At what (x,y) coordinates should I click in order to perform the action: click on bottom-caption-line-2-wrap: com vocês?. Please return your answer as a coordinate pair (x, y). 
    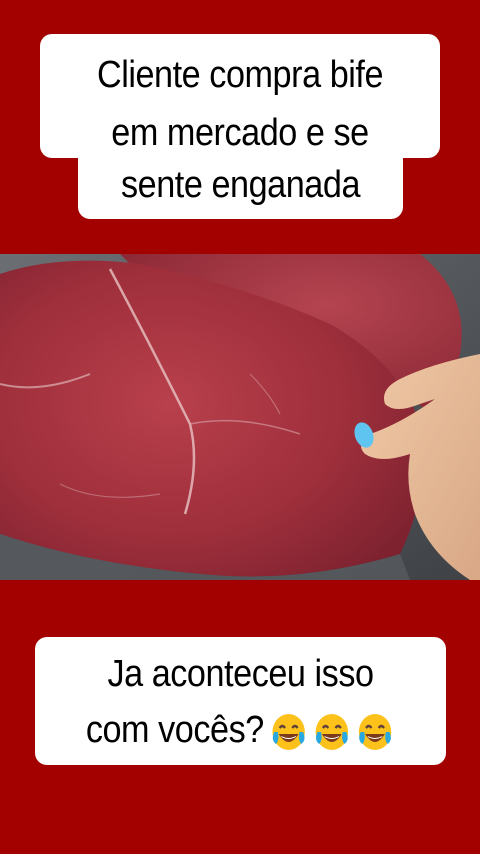
    Looking at the image, I should click on (241, 730).